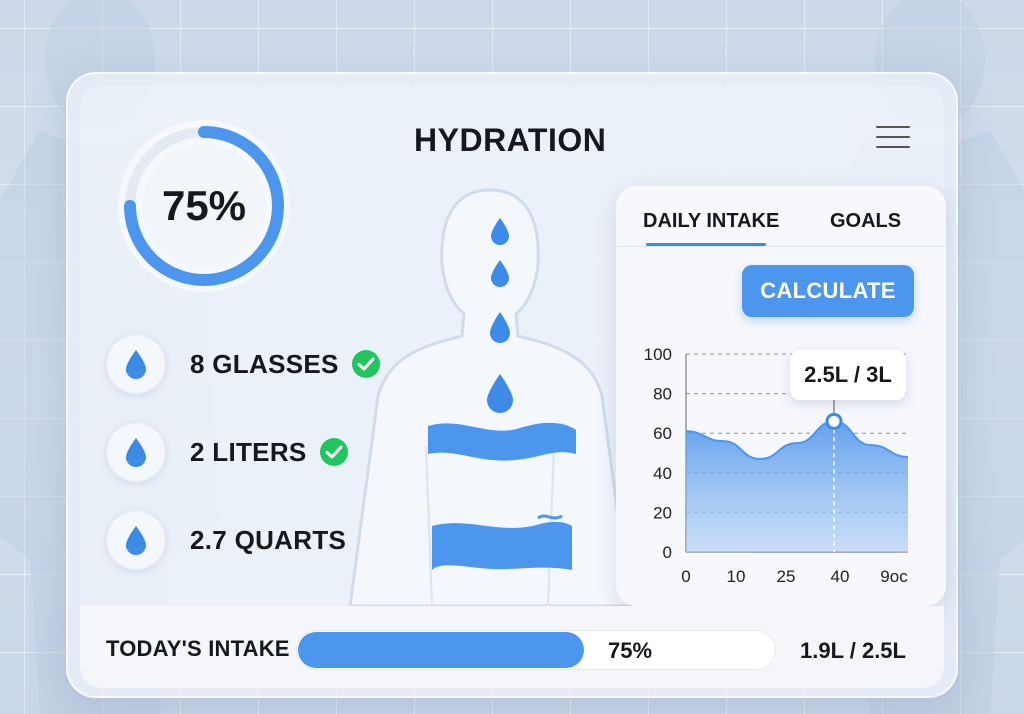  Describe the element at coordinates (248, 451) in the screenshot. I see `stat-label: 2 LITERS` at that location.